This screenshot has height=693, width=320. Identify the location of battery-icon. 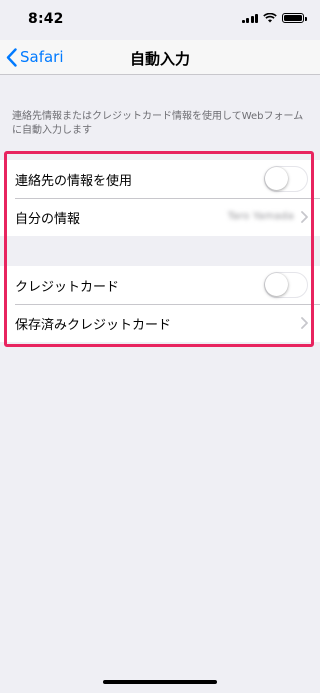
(294, 18).